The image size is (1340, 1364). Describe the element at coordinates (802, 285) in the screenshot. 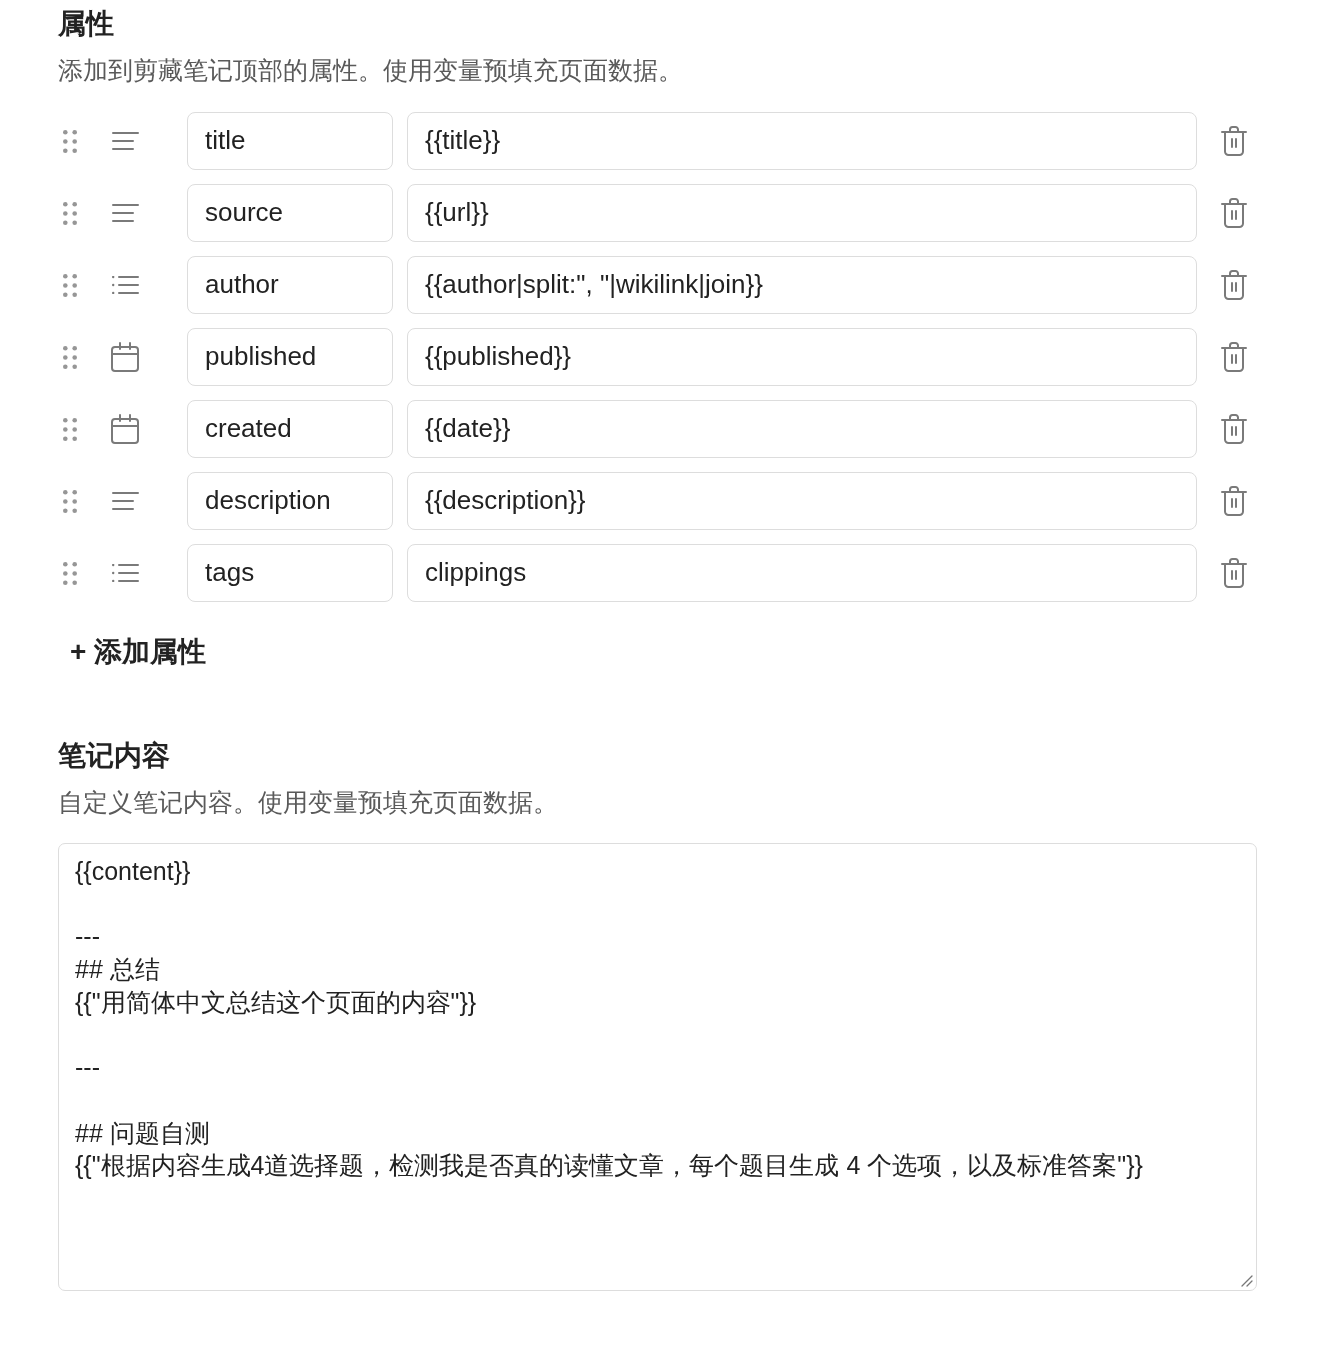

I see `property-value-field: {{author|split:", "|wikilink|join}}` at that location.